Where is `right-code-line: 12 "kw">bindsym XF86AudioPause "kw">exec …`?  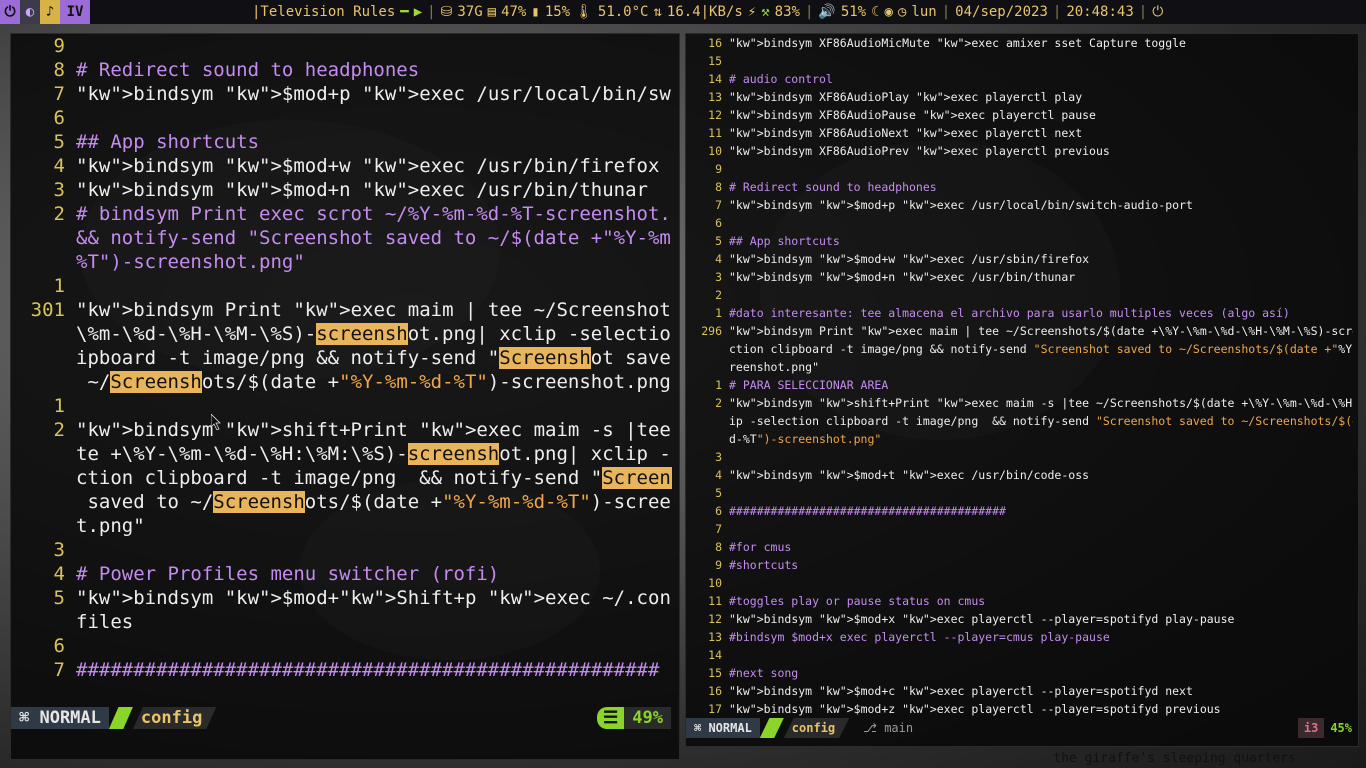
right-code-line: 12 "kw">bindsym XF86AudioPause "kw">exec … is located at coordinates (1022, 115).